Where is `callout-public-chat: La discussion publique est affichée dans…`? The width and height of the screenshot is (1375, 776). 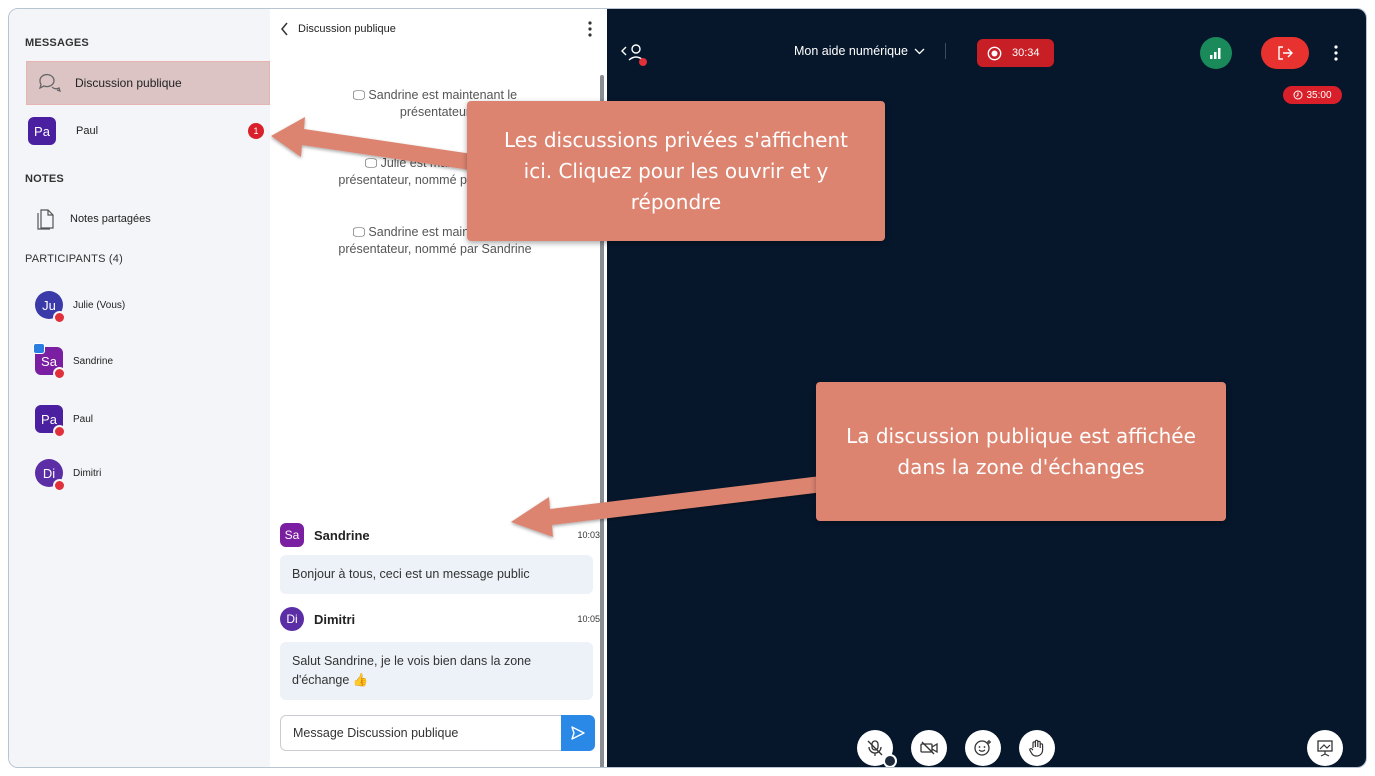 callout-public-chat: La discussion publique est affichée dans… is located at coordinates (1021, 451).